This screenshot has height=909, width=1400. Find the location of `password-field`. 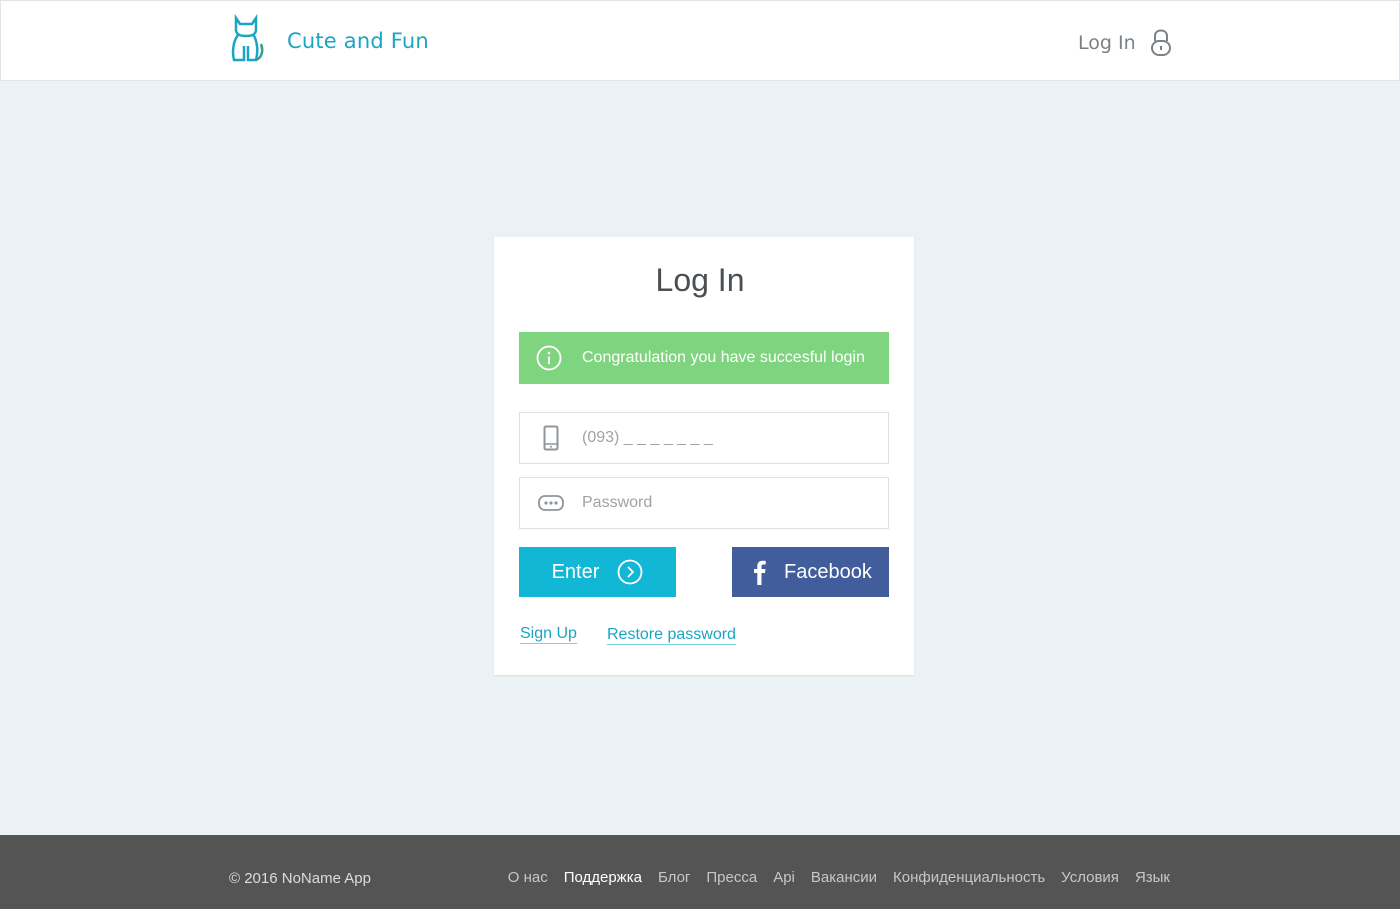

password-field is located at coordinates (704, 503).